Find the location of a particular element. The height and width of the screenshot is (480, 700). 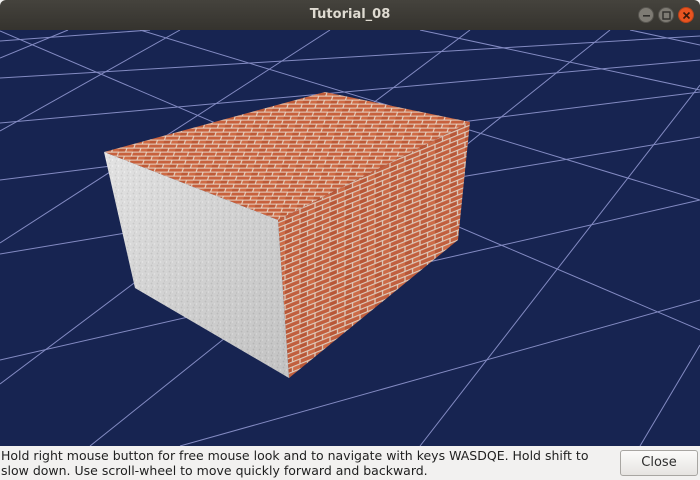

window-title: Tutorial_08 is located at coordinates (350, 14).